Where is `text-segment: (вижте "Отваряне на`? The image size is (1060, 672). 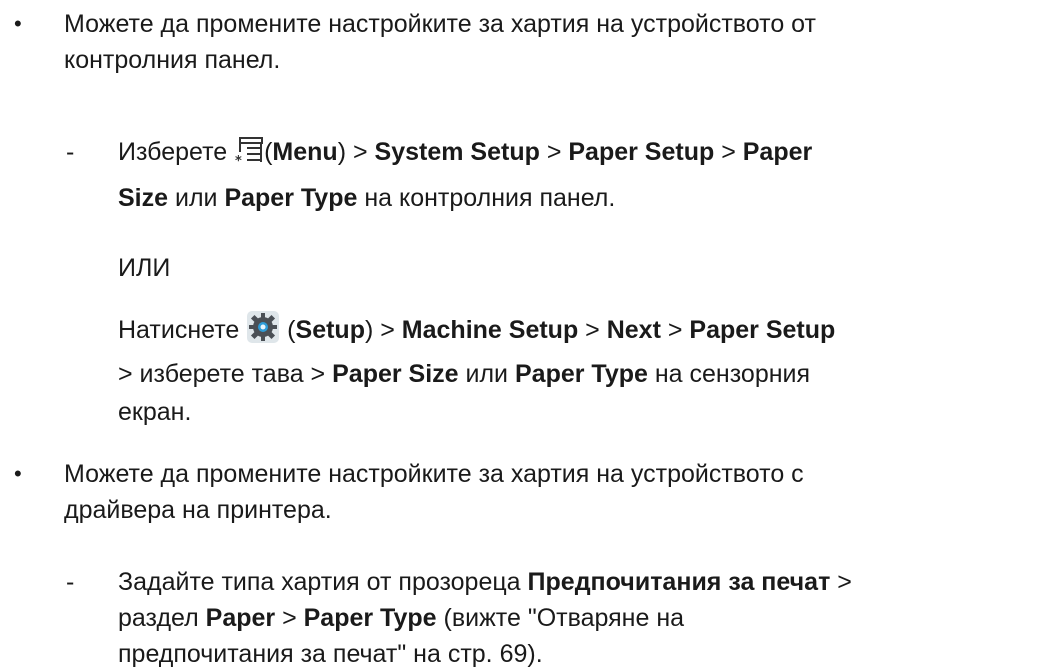 text-segment: (вижте "Отваряне на is located at coordinates (560, 618).